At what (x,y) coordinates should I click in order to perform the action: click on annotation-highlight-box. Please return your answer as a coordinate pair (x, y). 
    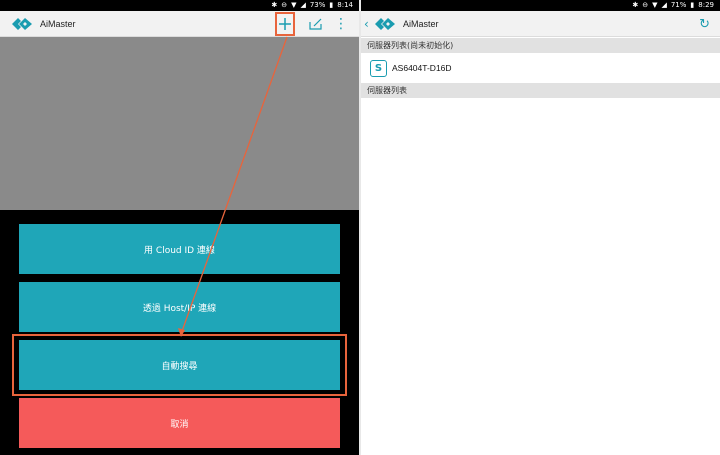
    Looking at the image, I should click on (179, 365).